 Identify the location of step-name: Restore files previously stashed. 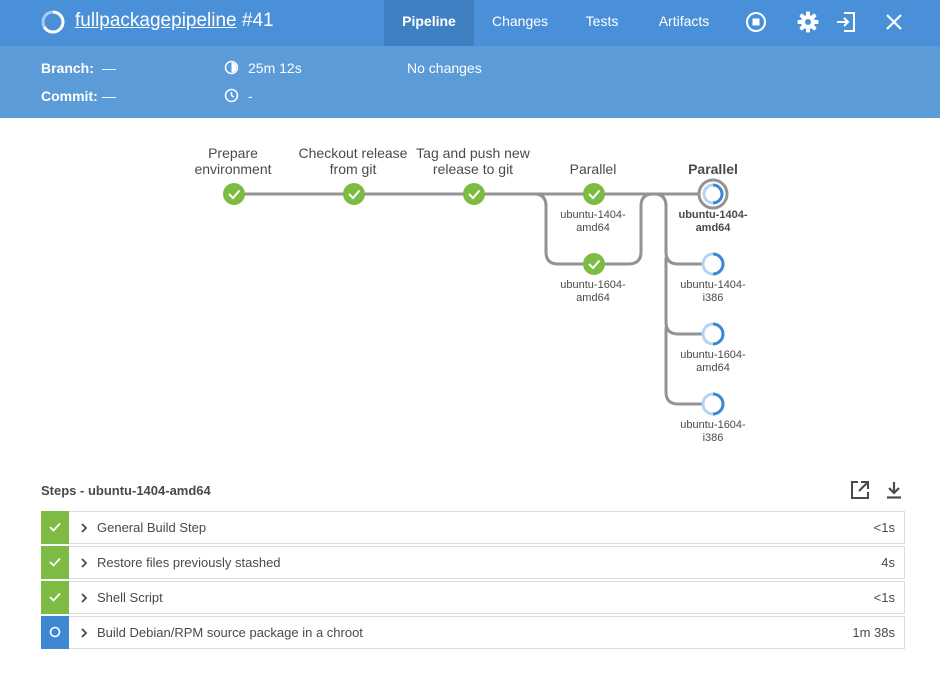
(189, 562).